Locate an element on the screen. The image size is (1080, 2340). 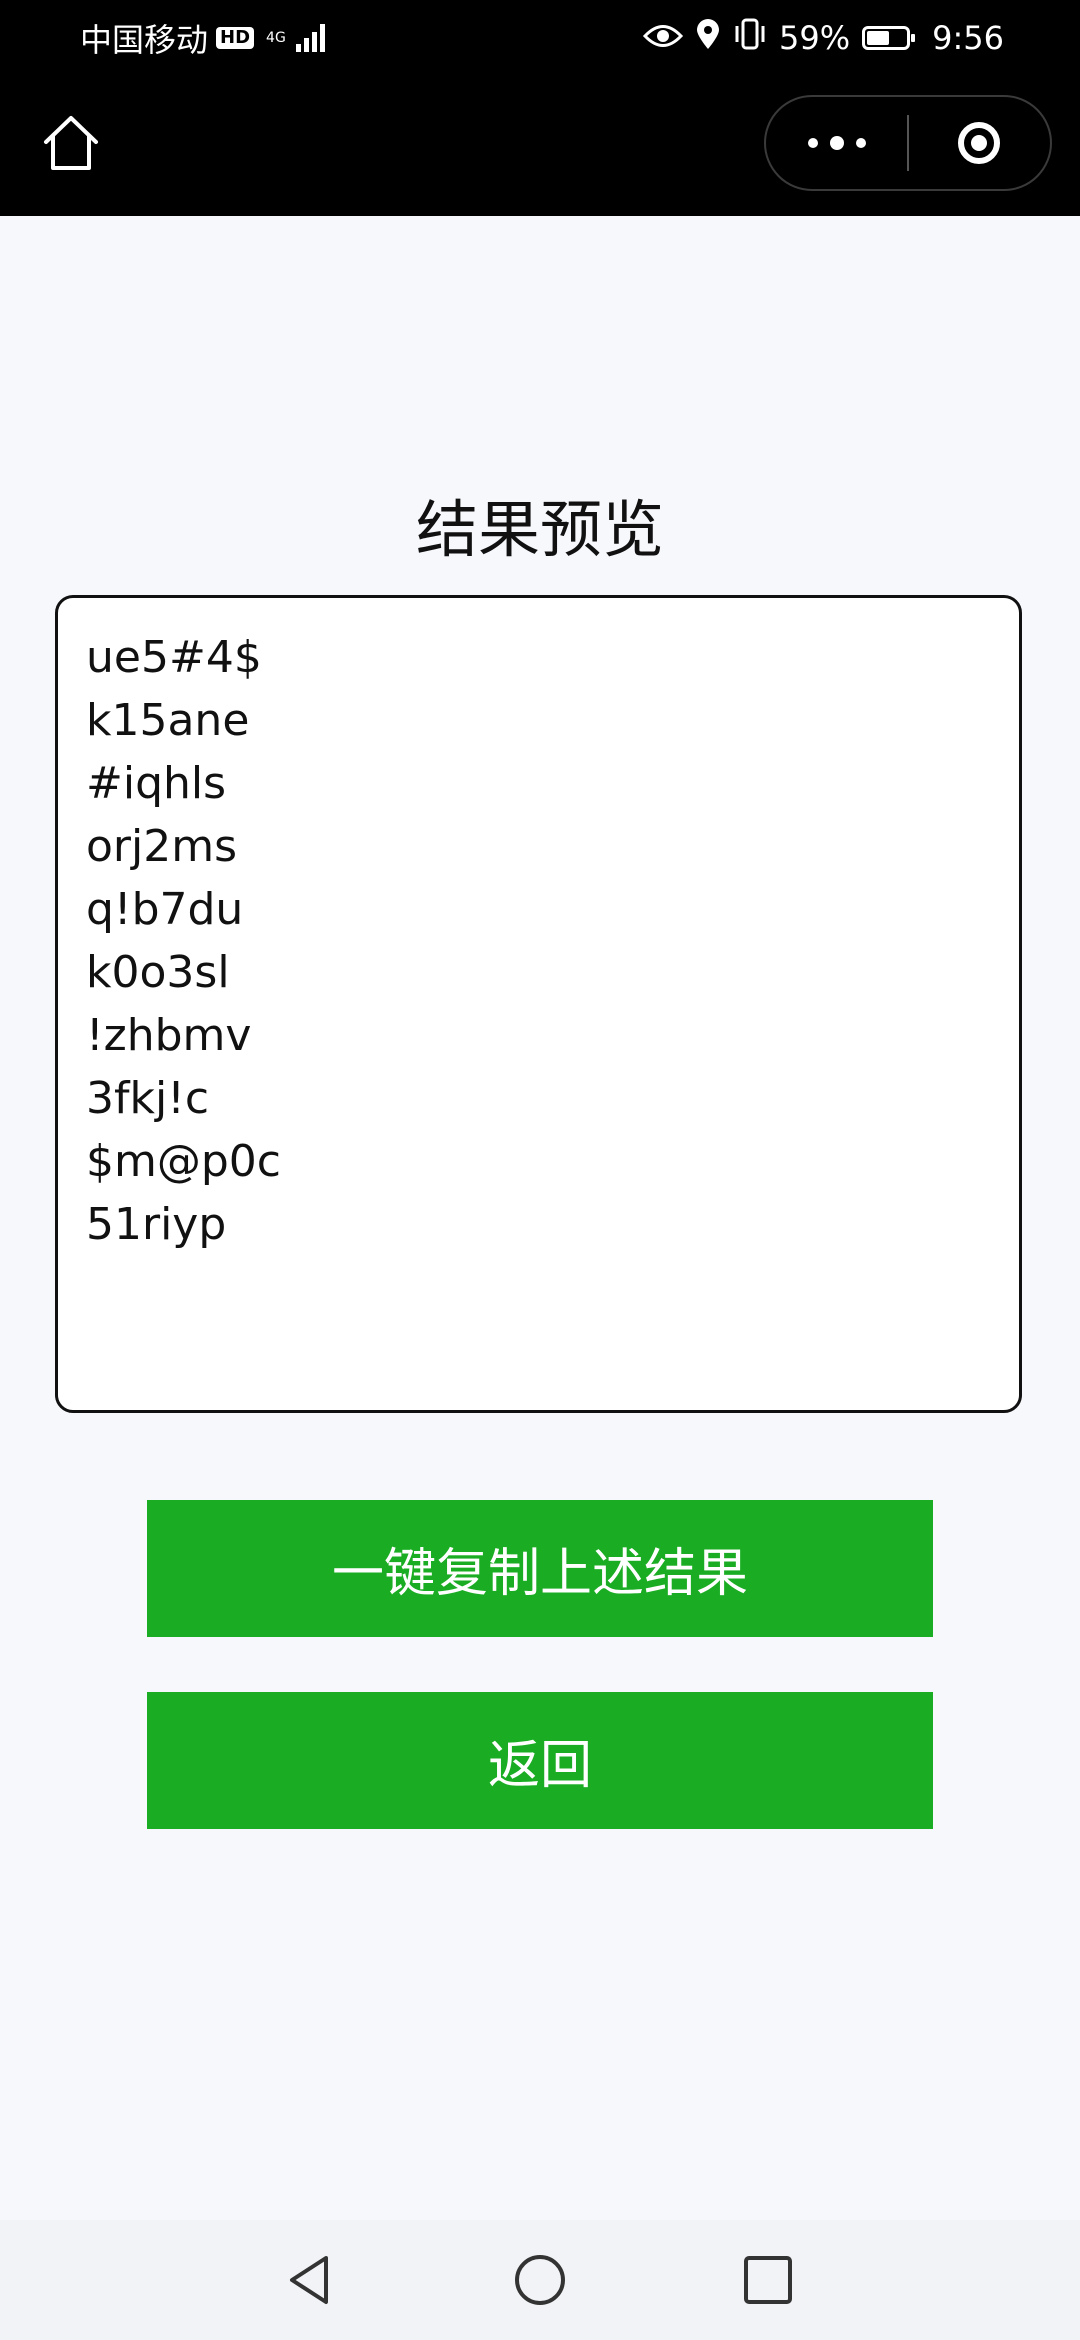
battery-level is located at coordinates (878, 38).